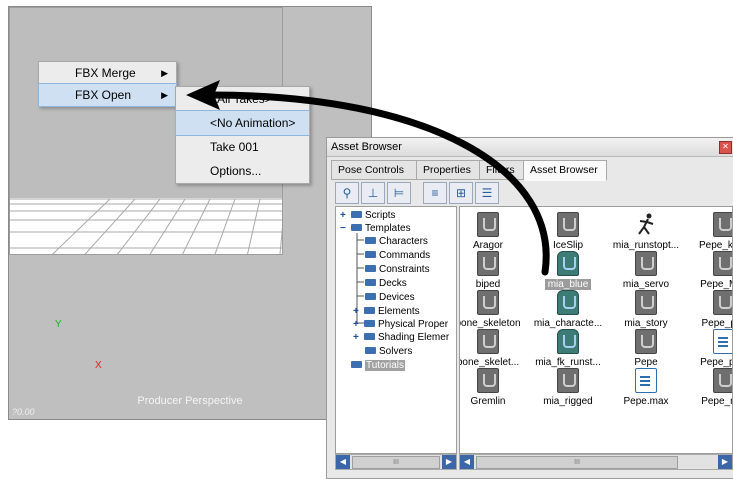 This screenshot has height=479, width=733. What do you see at coordinates (435, 193) in the screenshot?
I see `list-icon: ≡` at bounding box center [435, 193].